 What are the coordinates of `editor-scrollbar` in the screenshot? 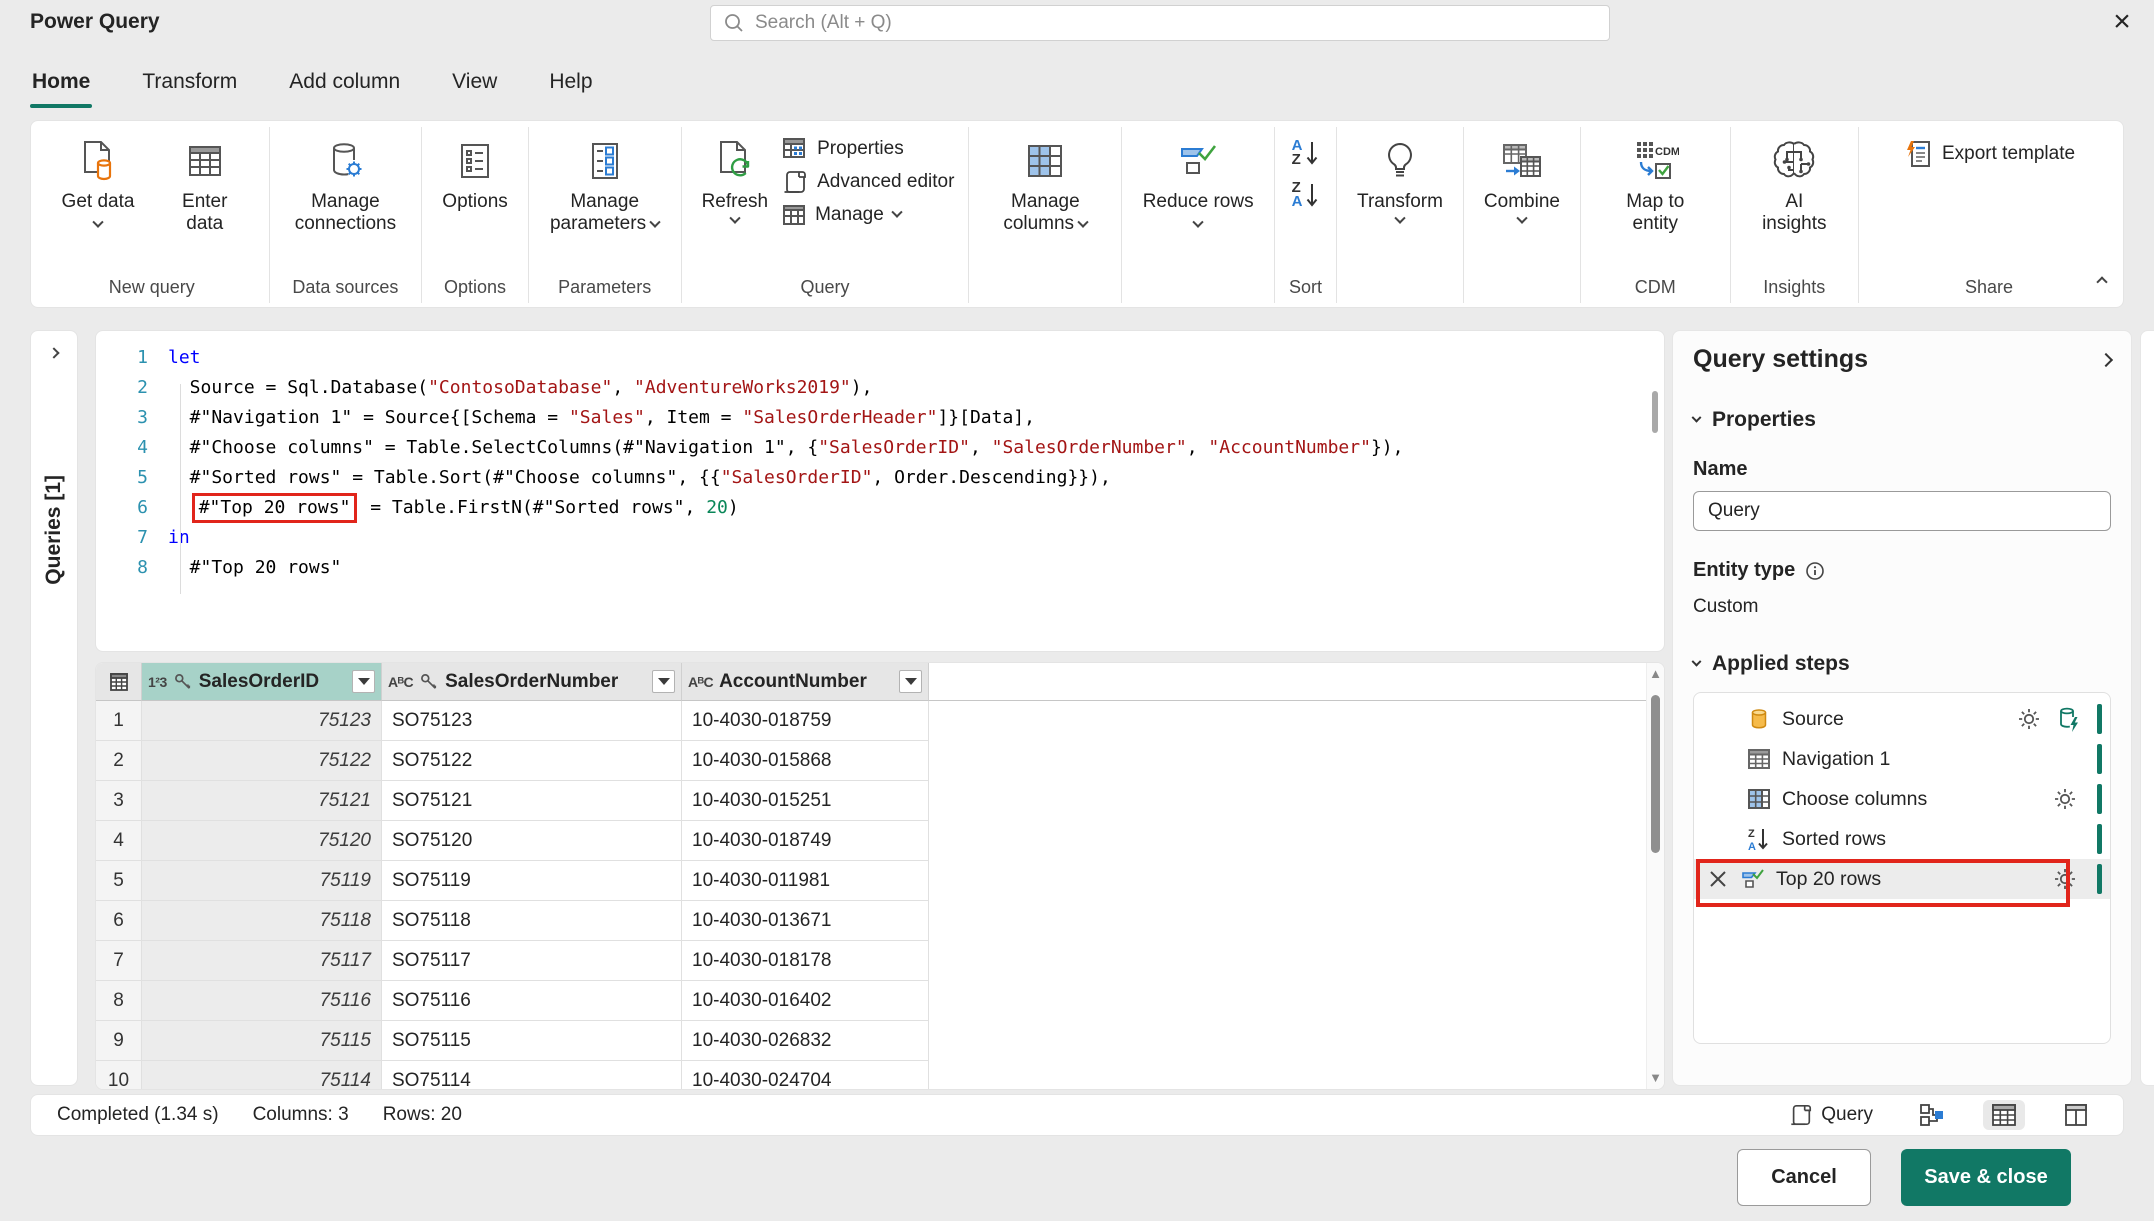 It's located at (1655, 412).